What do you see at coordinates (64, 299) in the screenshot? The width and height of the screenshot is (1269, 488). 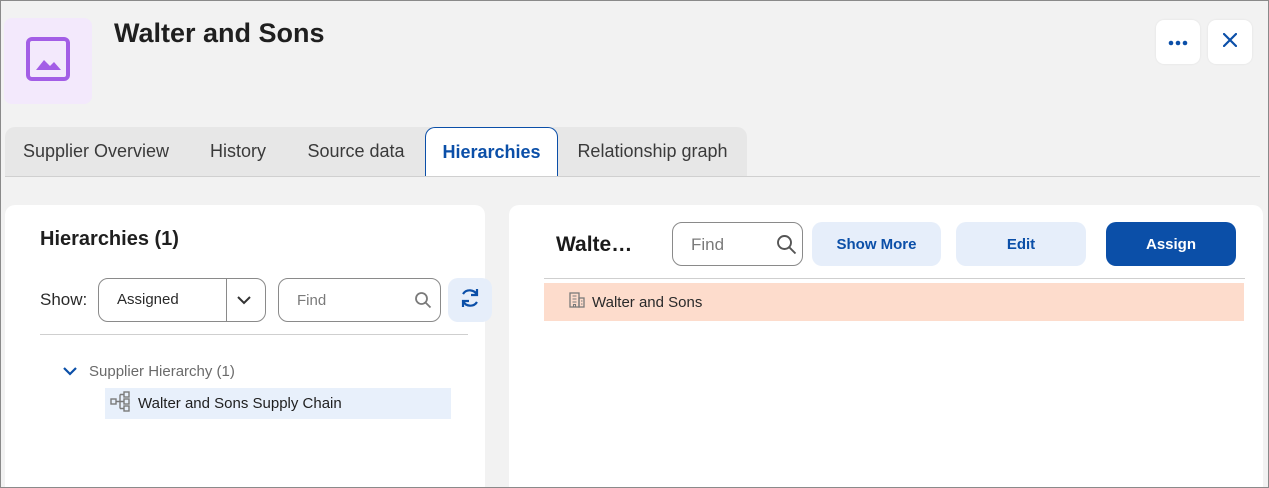 I see `show-label: Show:` at bounding box center [64, 299].